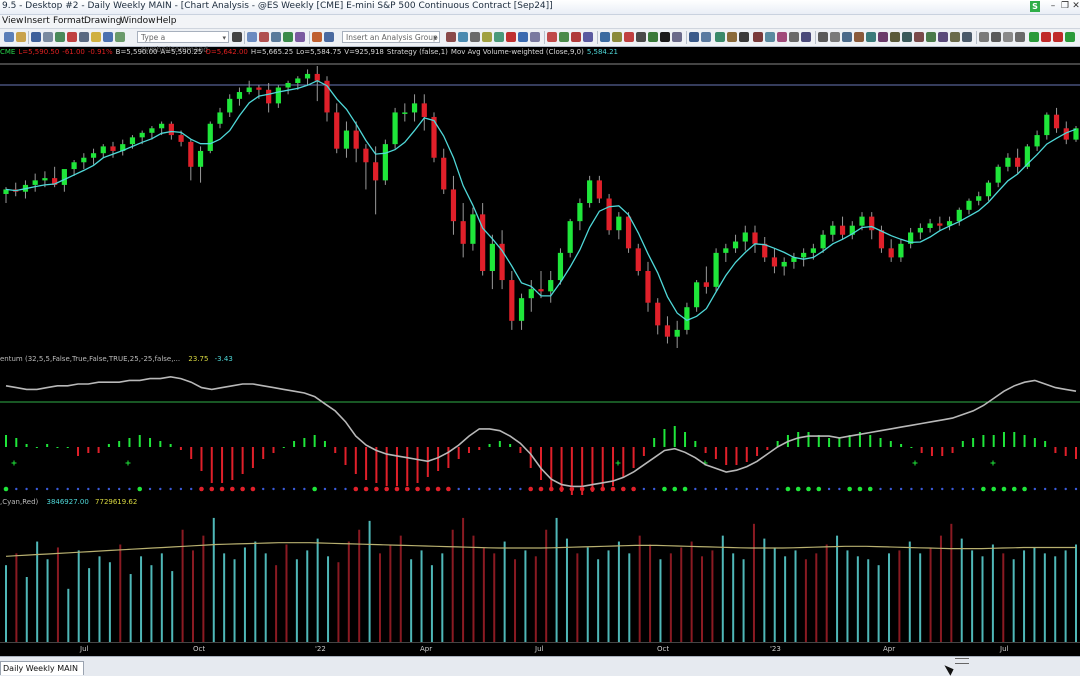 This screenshot has width=1080, height=676. What do you see at coordinates (919, 37) in the screenshot?
I see `cycle-icon` at bounding box center [919, 37].